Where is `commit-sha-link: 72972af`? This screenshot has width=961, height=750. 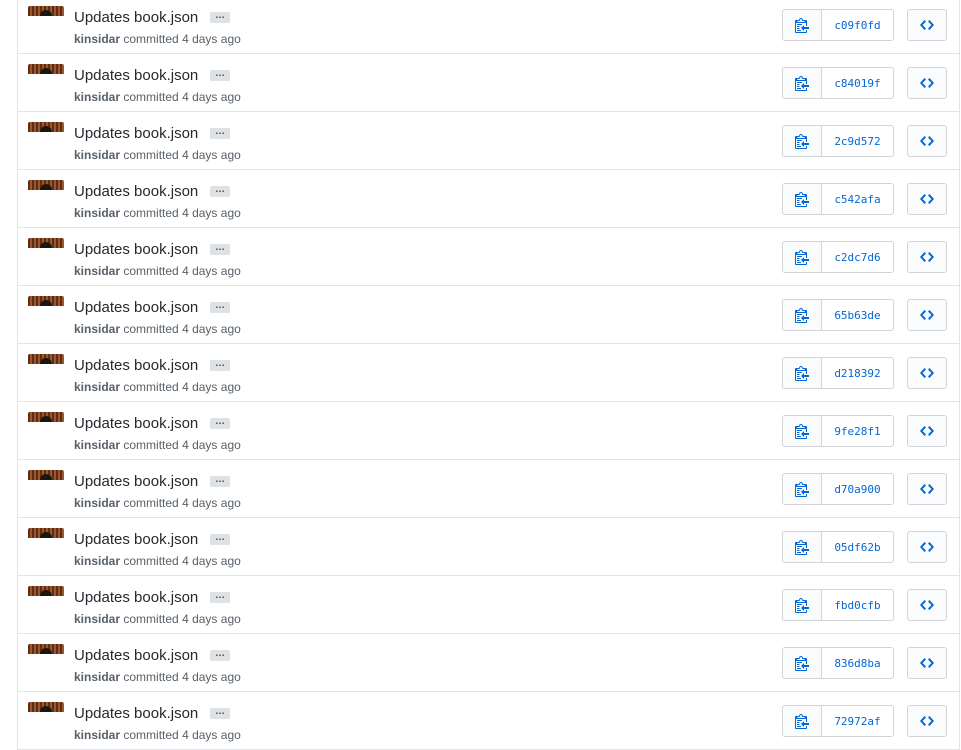
commit-sha-link: 72972af is located at coordinates (857, 721).